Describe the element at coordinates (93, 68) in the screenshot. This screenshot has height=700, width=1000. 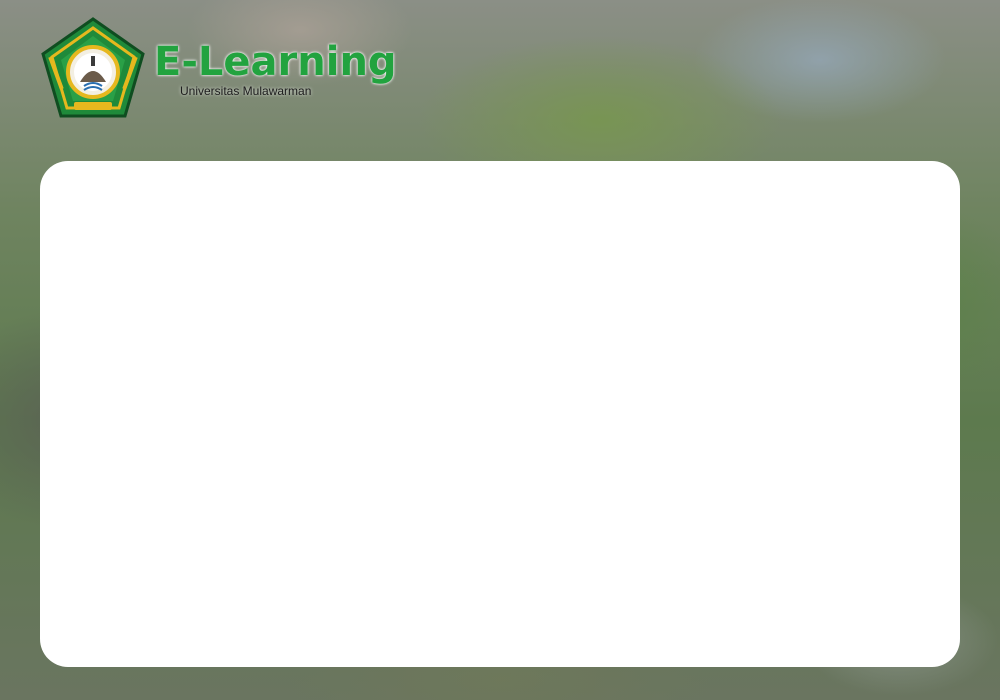
I see `university-emblem-icon` at that location.